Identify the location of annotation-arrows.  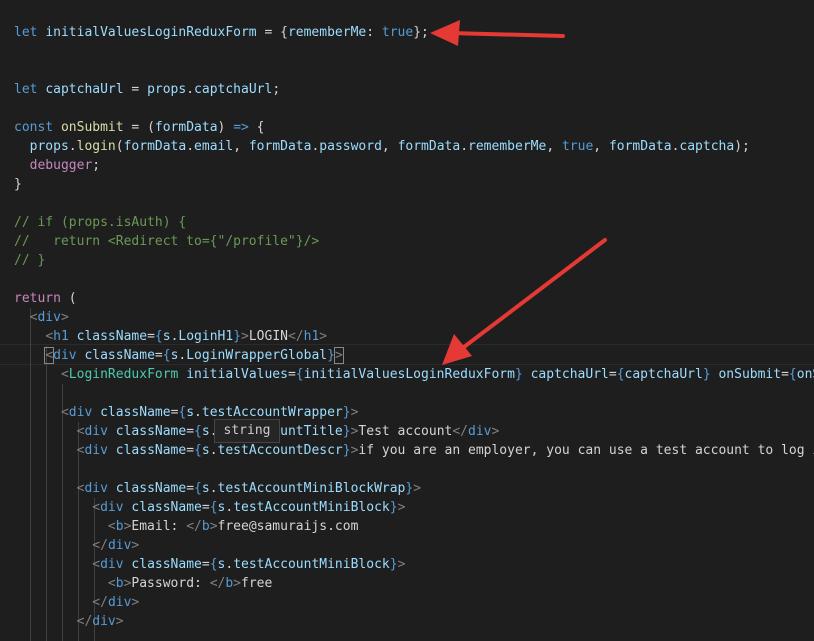
(518, 192).